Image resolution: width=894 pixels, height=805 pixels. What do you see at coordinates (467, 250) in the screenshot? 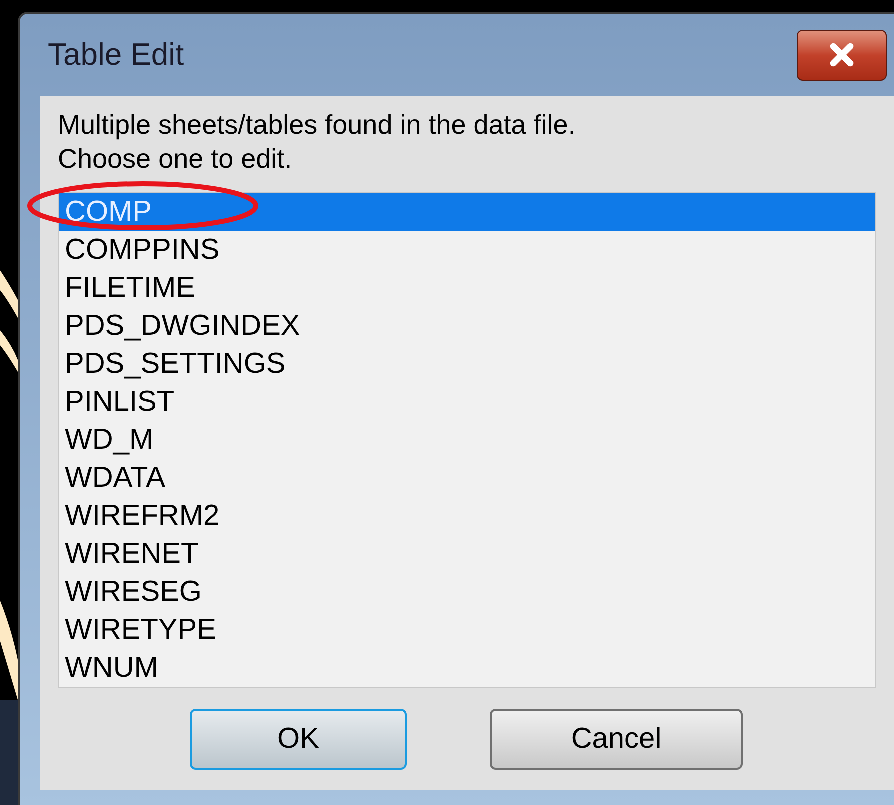
I see `list-item: COMPPINS` at bounding box center [467, 250].